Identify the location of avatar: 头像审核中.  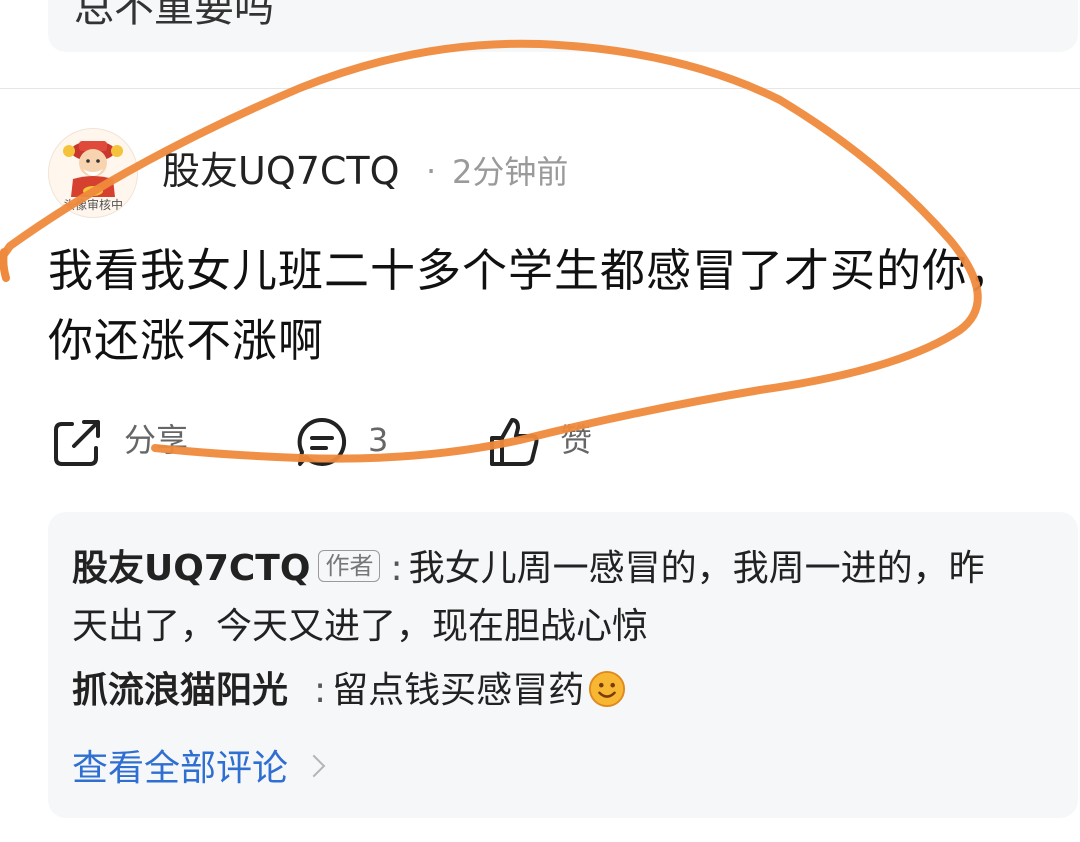
(93, 173).